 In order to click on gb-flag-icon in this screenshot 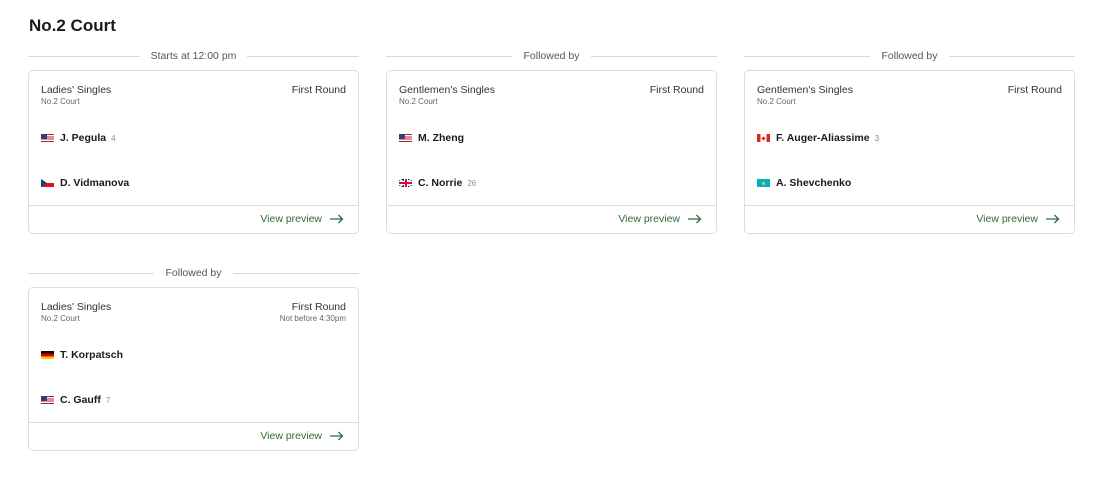, I will do `click(405, 183)`.